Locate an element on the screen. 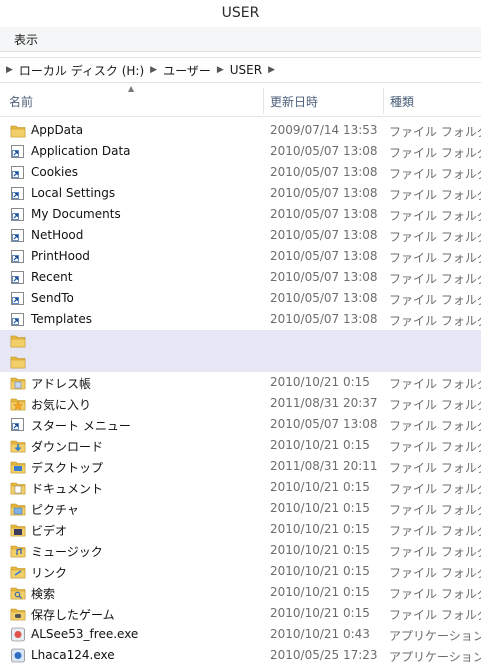 This screenshot has height=667, width=481. file-name: Local Settings is located at coordinates (73, 193).